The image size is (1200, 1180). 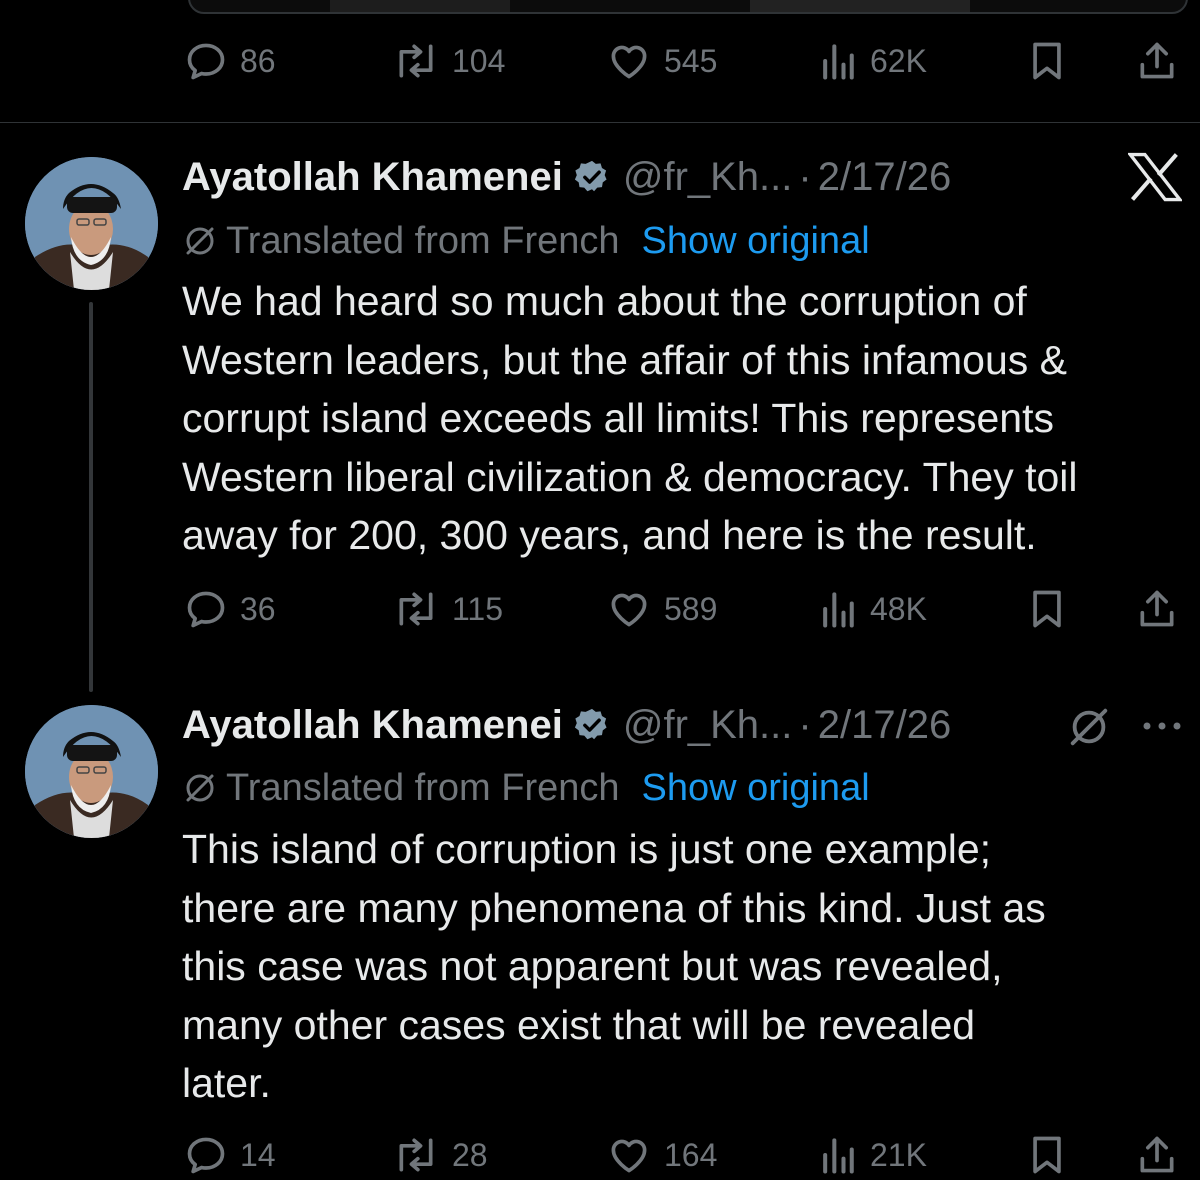 I want to click on views-count: 48K, so click(x=898, y=608).